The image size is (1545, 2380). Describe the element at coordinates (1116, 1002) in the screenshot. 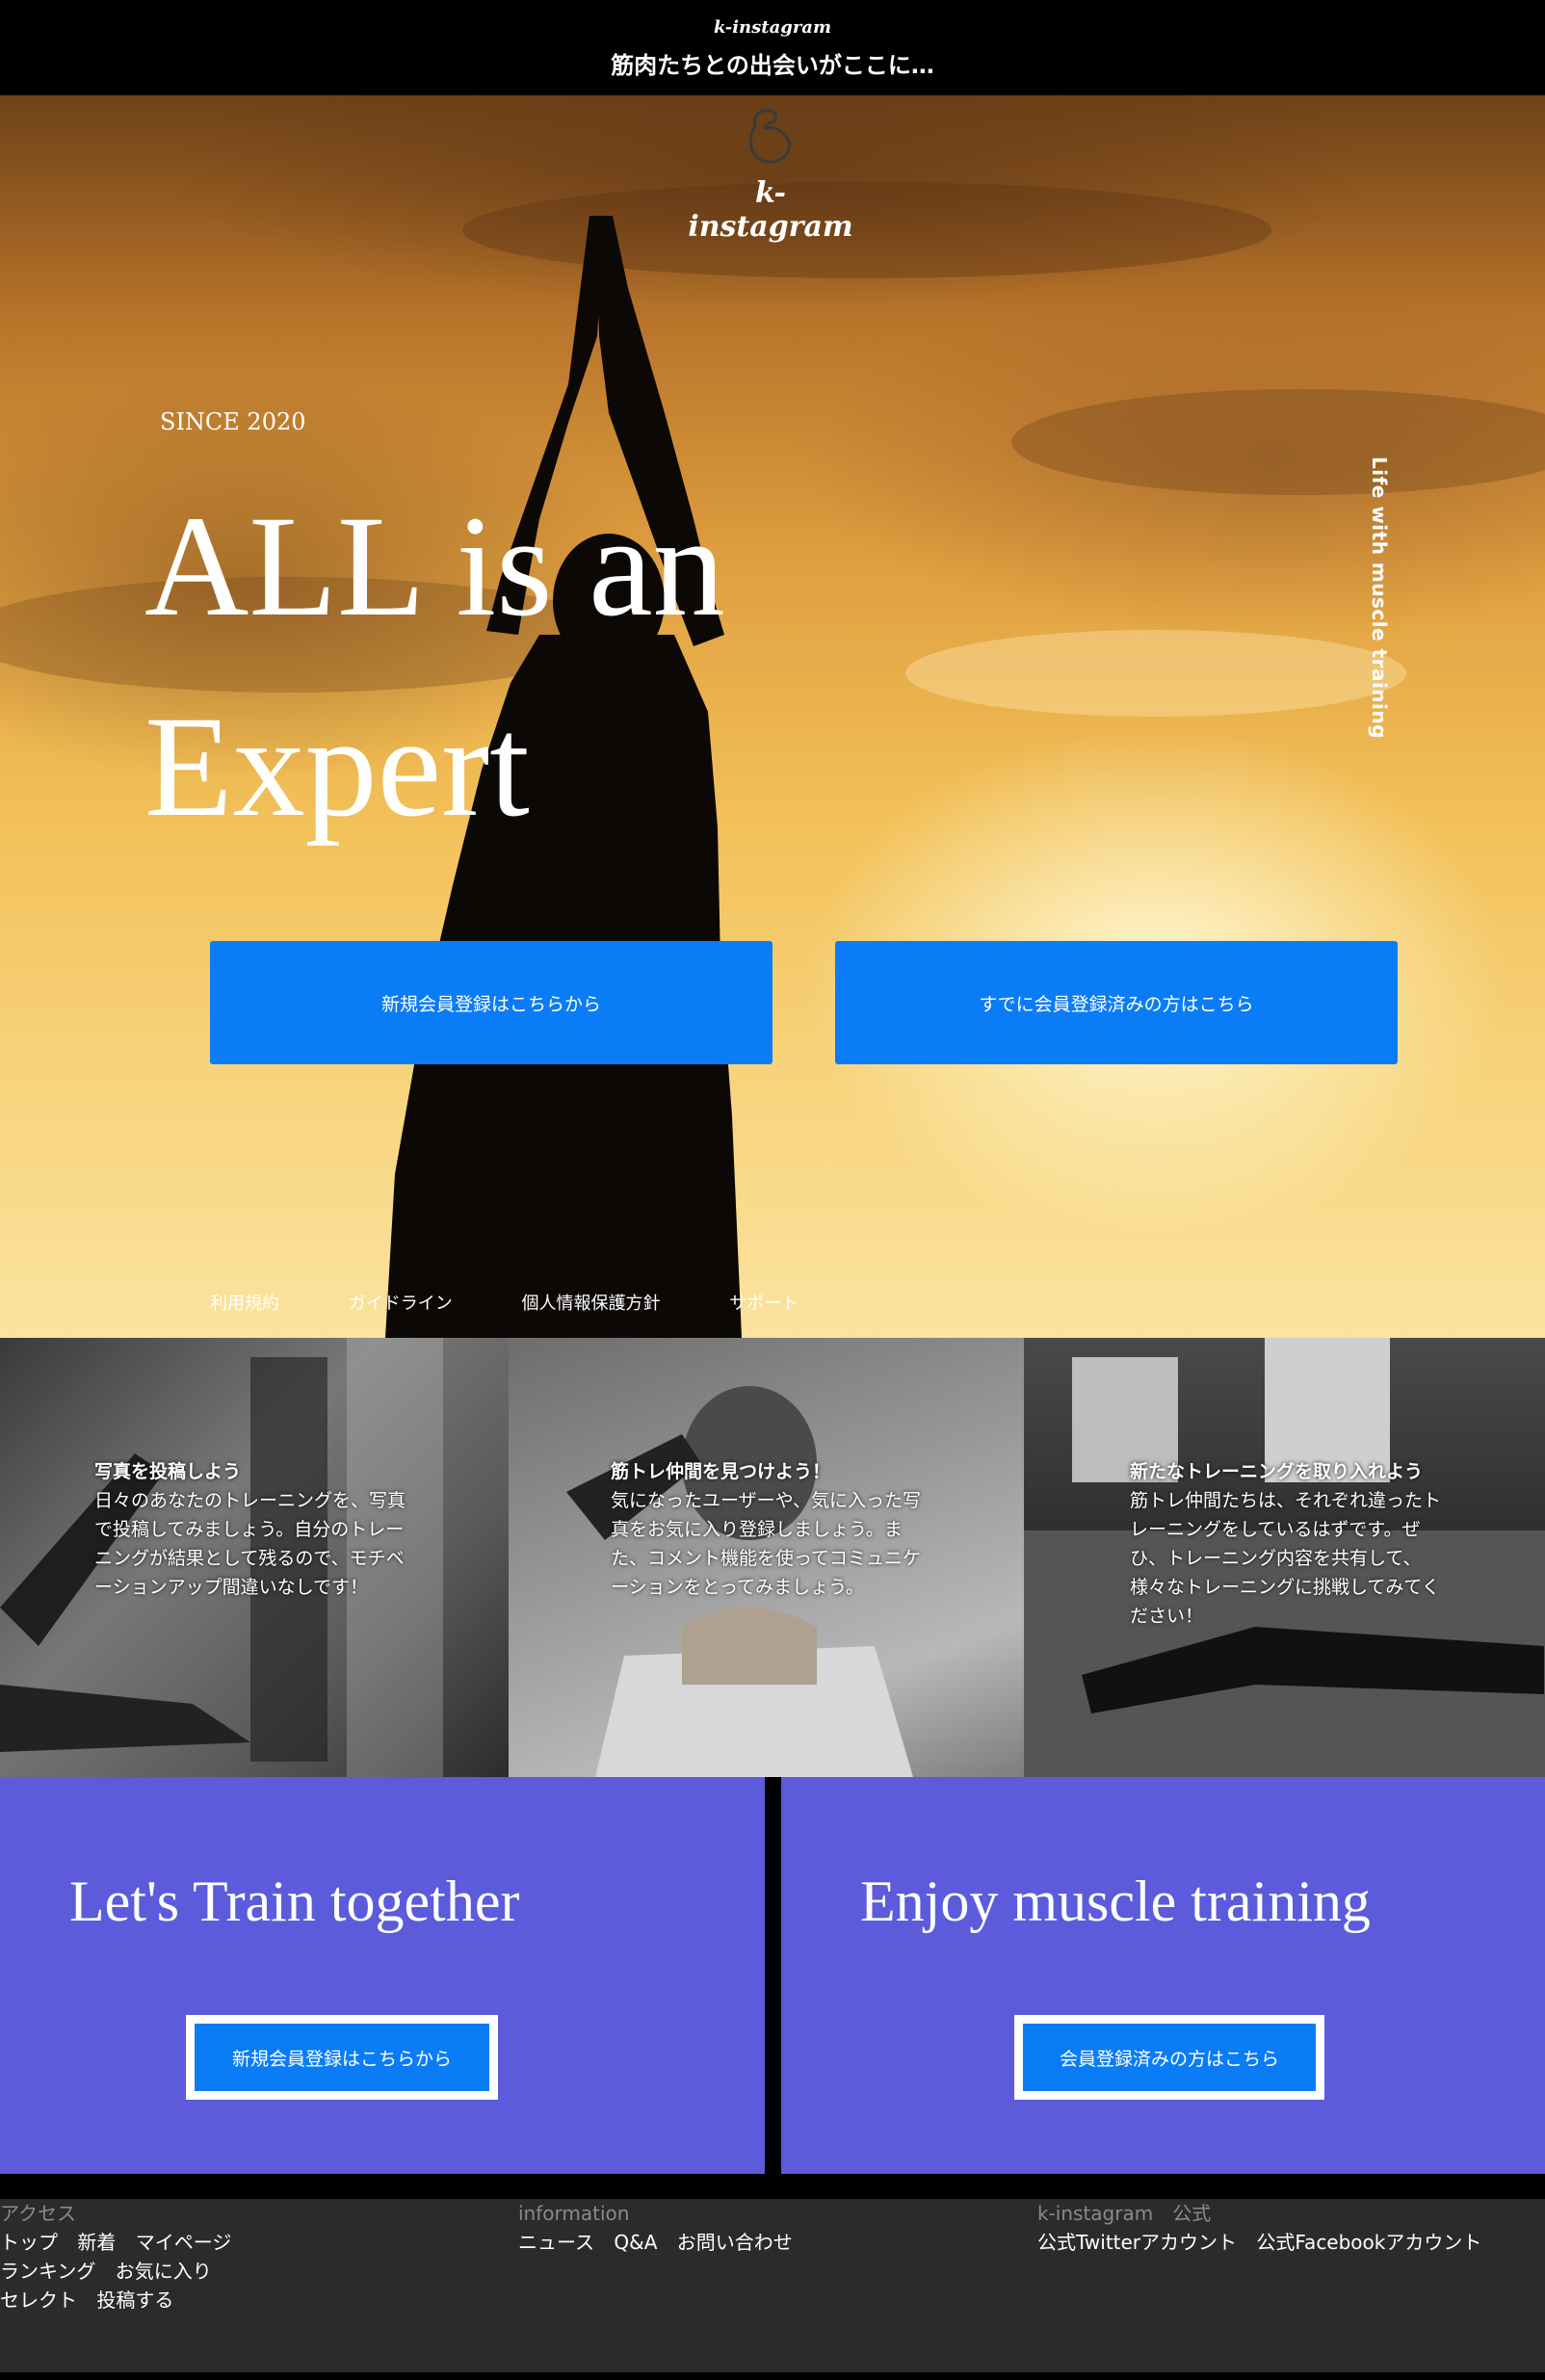

I see `login-button: すでに会員登録済みの方はこちら` at that location.